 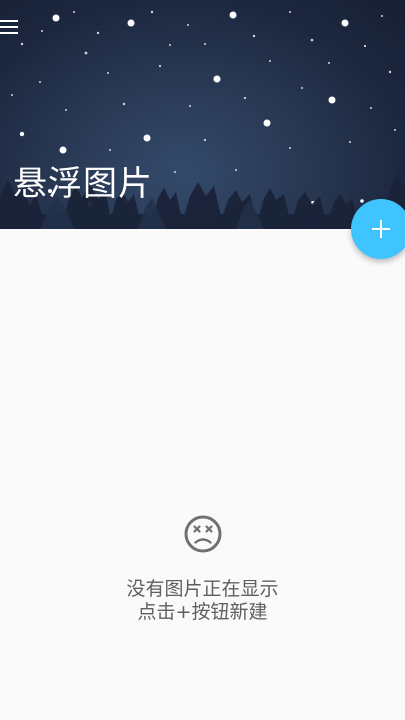 What do you see at coordinates (202, 534) in the screenshot?
I see `sad-face-icon` at bounding box center [202, 534].